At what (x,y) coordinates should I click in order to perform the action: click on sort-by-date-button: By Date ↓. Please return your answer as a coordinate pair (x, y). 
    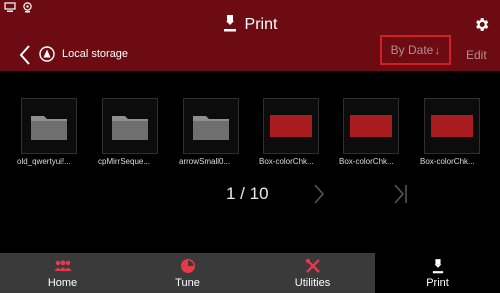
    Looking at the image, I should click on (415, 50).